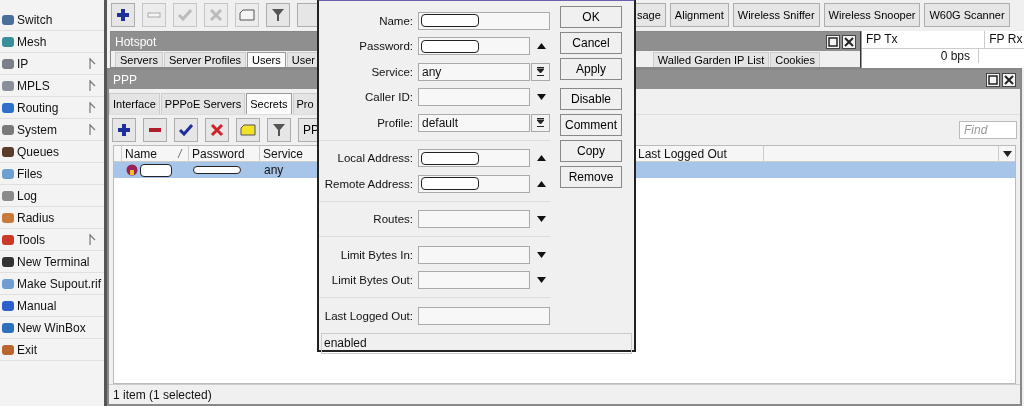 This screenshot has height=406, width=1024. I want to click on table-cell: any, so click(274, 170).